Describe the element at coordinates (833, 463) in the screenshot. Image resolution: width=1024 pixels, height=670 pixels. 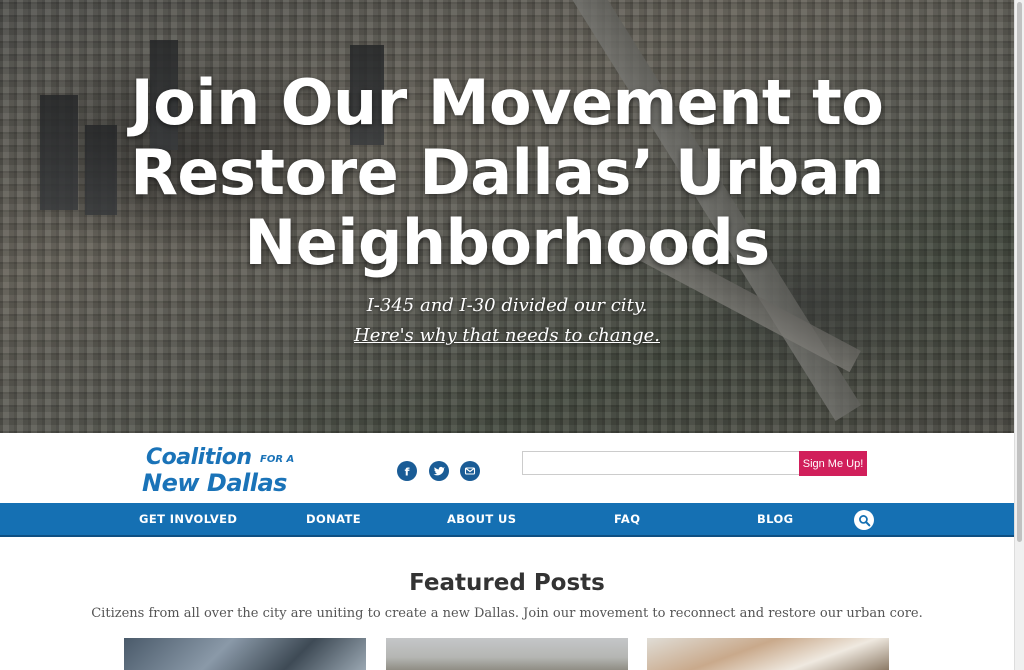
I see `sign-me-up-button: Sign Me Up!` at that location.